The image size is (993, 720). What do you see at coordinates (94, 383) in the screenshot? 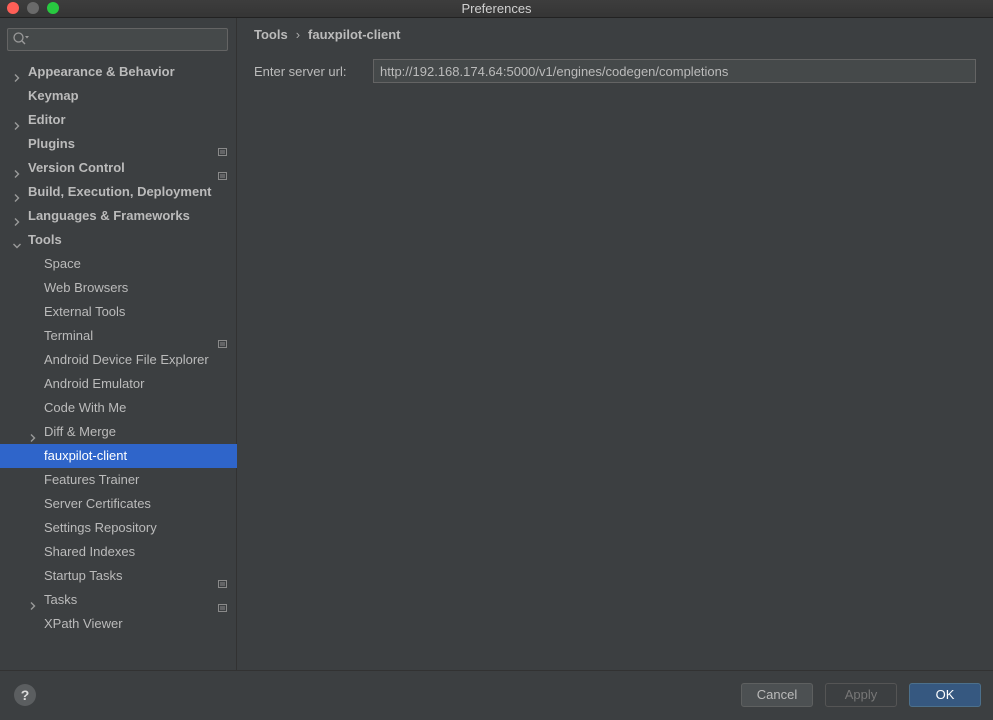
I see `tree-item-label: Android Emulator` at bounding box center [94, 383].